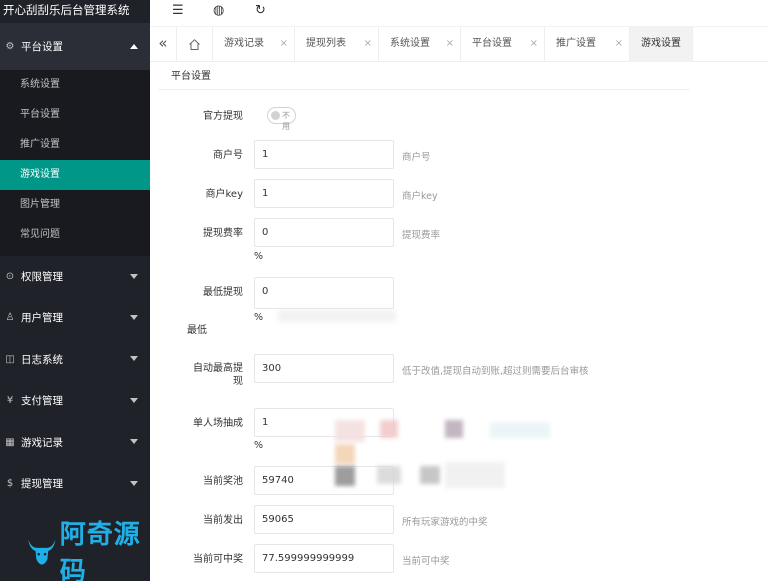  What do you see at coordinates (10, 400) in the screenshot?
I see `yen-icon: ¥` at bounding box center [10, 400].